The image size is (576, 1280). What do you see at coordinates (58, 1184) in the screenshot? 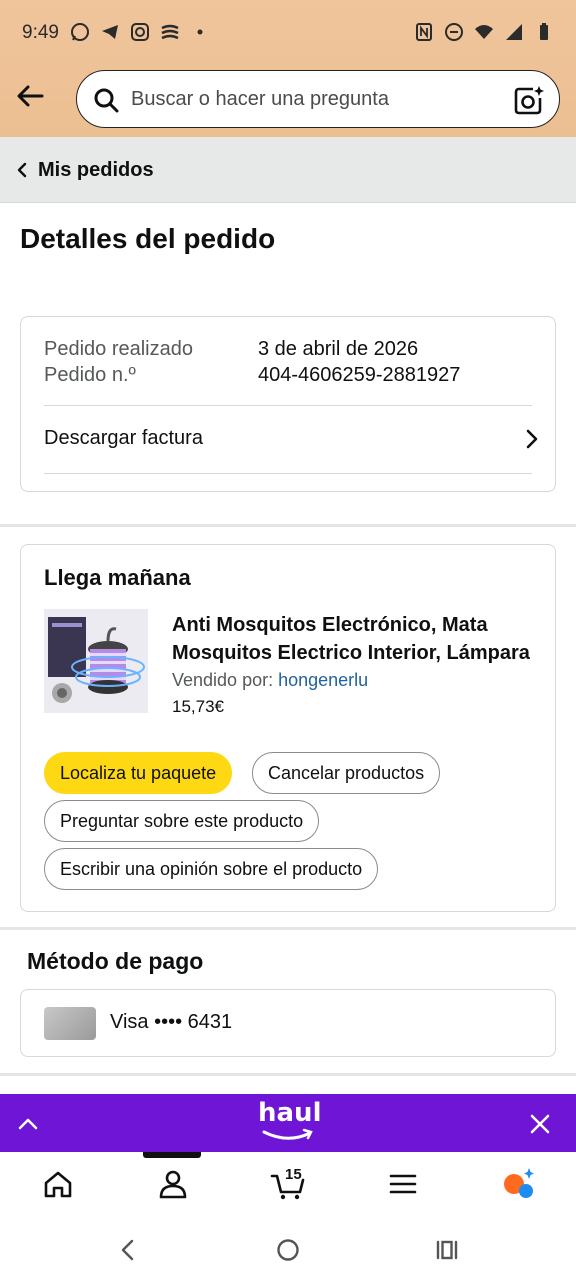
I see `home-icon` at bounding box center [58, 1184].